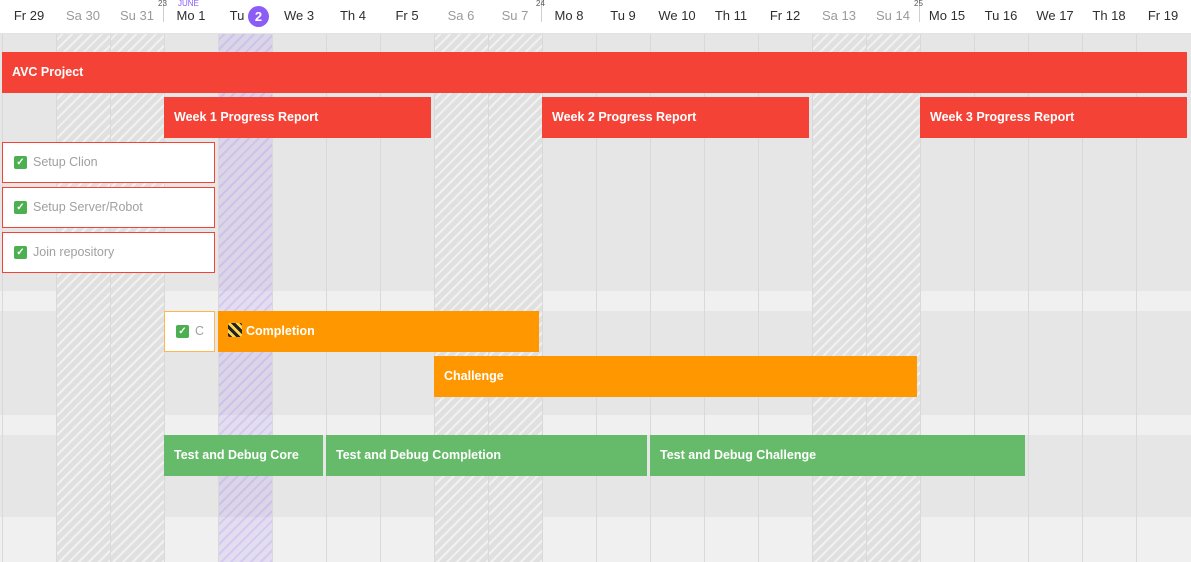 This screenshot has width=1191, height=562. I want to click on day-label: Fr 29, so click(29, 15).